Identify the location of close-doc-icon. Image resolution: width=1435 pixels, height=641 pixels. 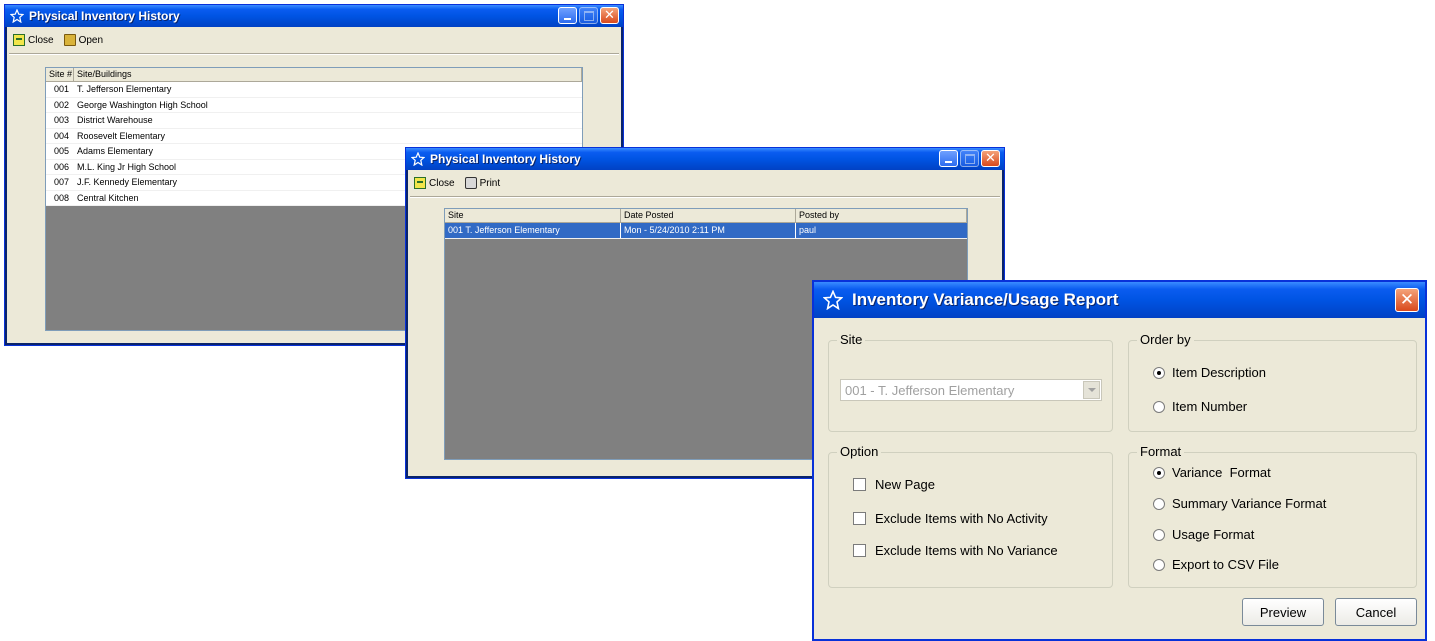
(19, 40).